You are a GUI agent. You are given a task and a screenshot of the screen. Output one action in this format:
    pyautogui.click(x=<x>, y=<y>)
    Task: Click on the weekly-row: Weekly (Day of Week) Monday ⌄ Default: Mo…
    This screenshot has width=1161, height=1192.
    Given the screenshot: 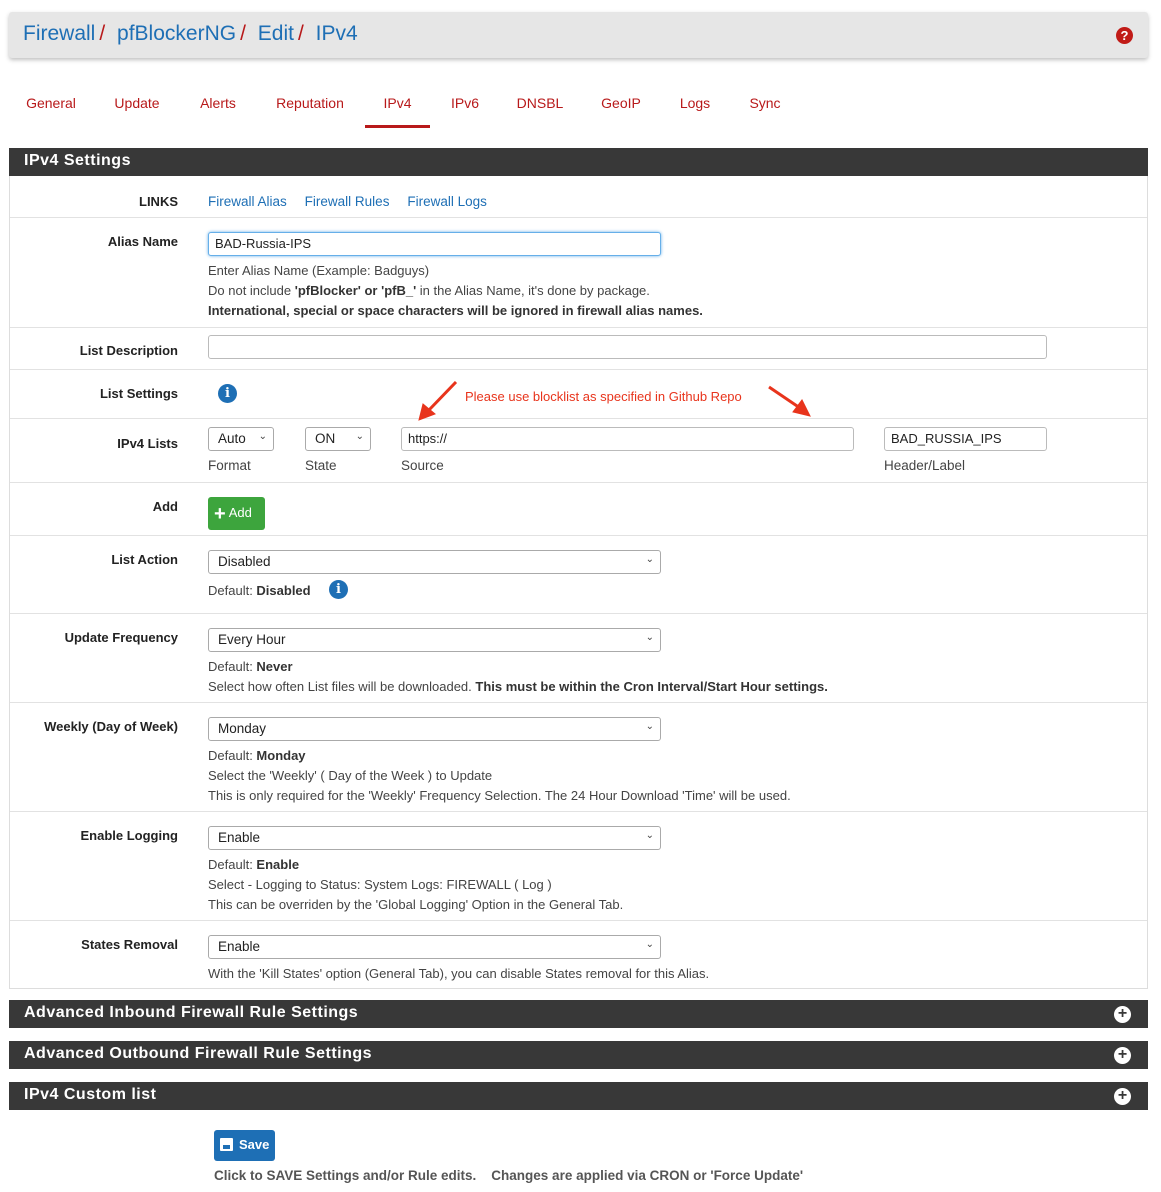 What is the action you would take?
    pyautogui.click(x=578, y=756)
    